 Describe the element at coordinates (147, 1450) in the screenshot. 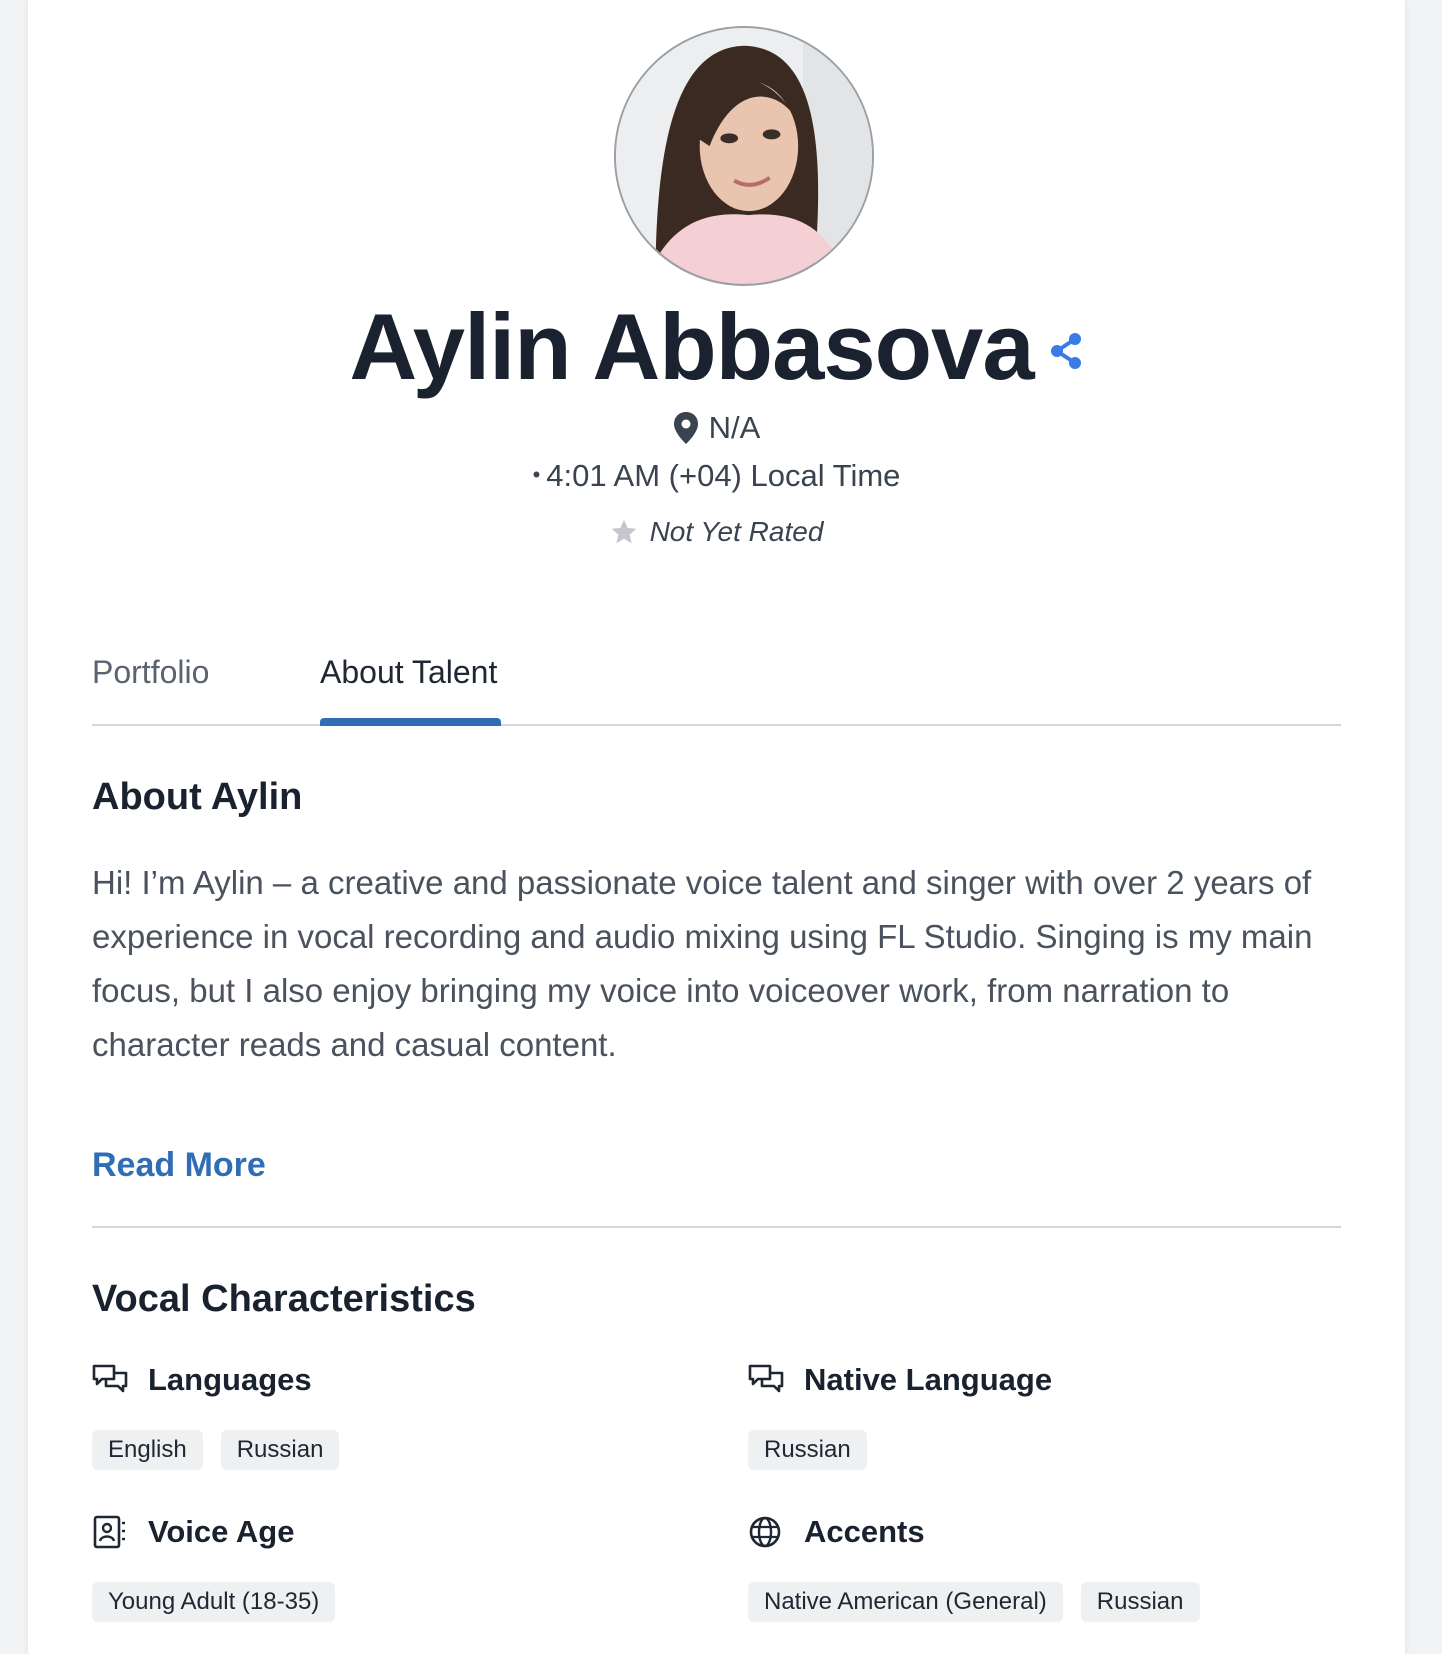

I see `chip-english: English` at that location.